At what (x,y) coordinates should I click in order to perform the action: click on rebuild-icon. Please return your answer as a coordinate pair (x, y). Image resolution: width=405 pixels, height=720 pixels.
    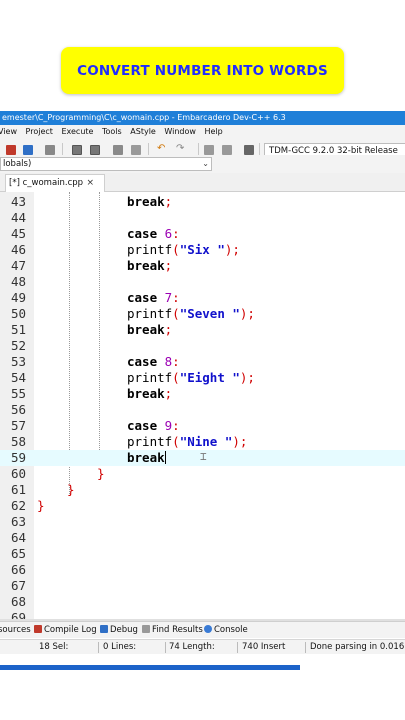
    Looking at the image, I should click on (136, 150).